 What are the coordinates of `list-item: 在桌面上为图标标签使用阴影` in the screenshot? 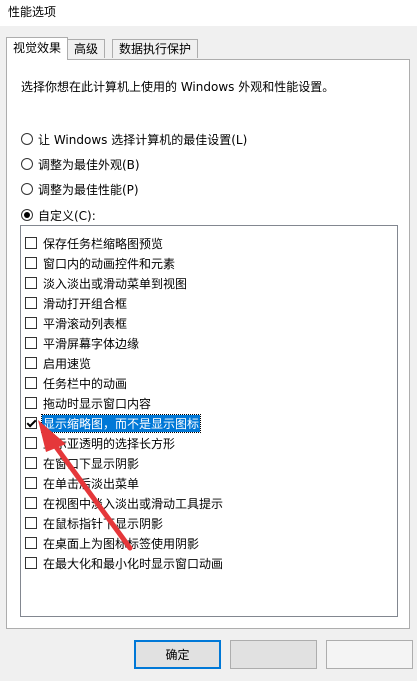 It's located at (112, 543).